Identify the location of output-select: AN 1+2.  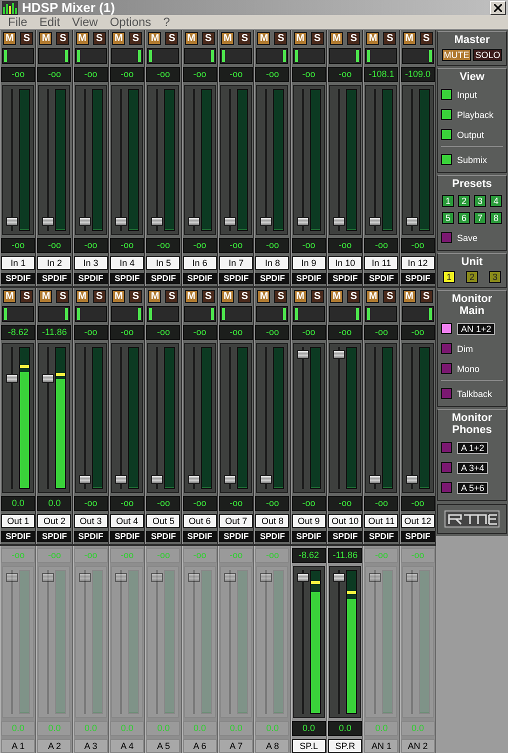
(476, 328).